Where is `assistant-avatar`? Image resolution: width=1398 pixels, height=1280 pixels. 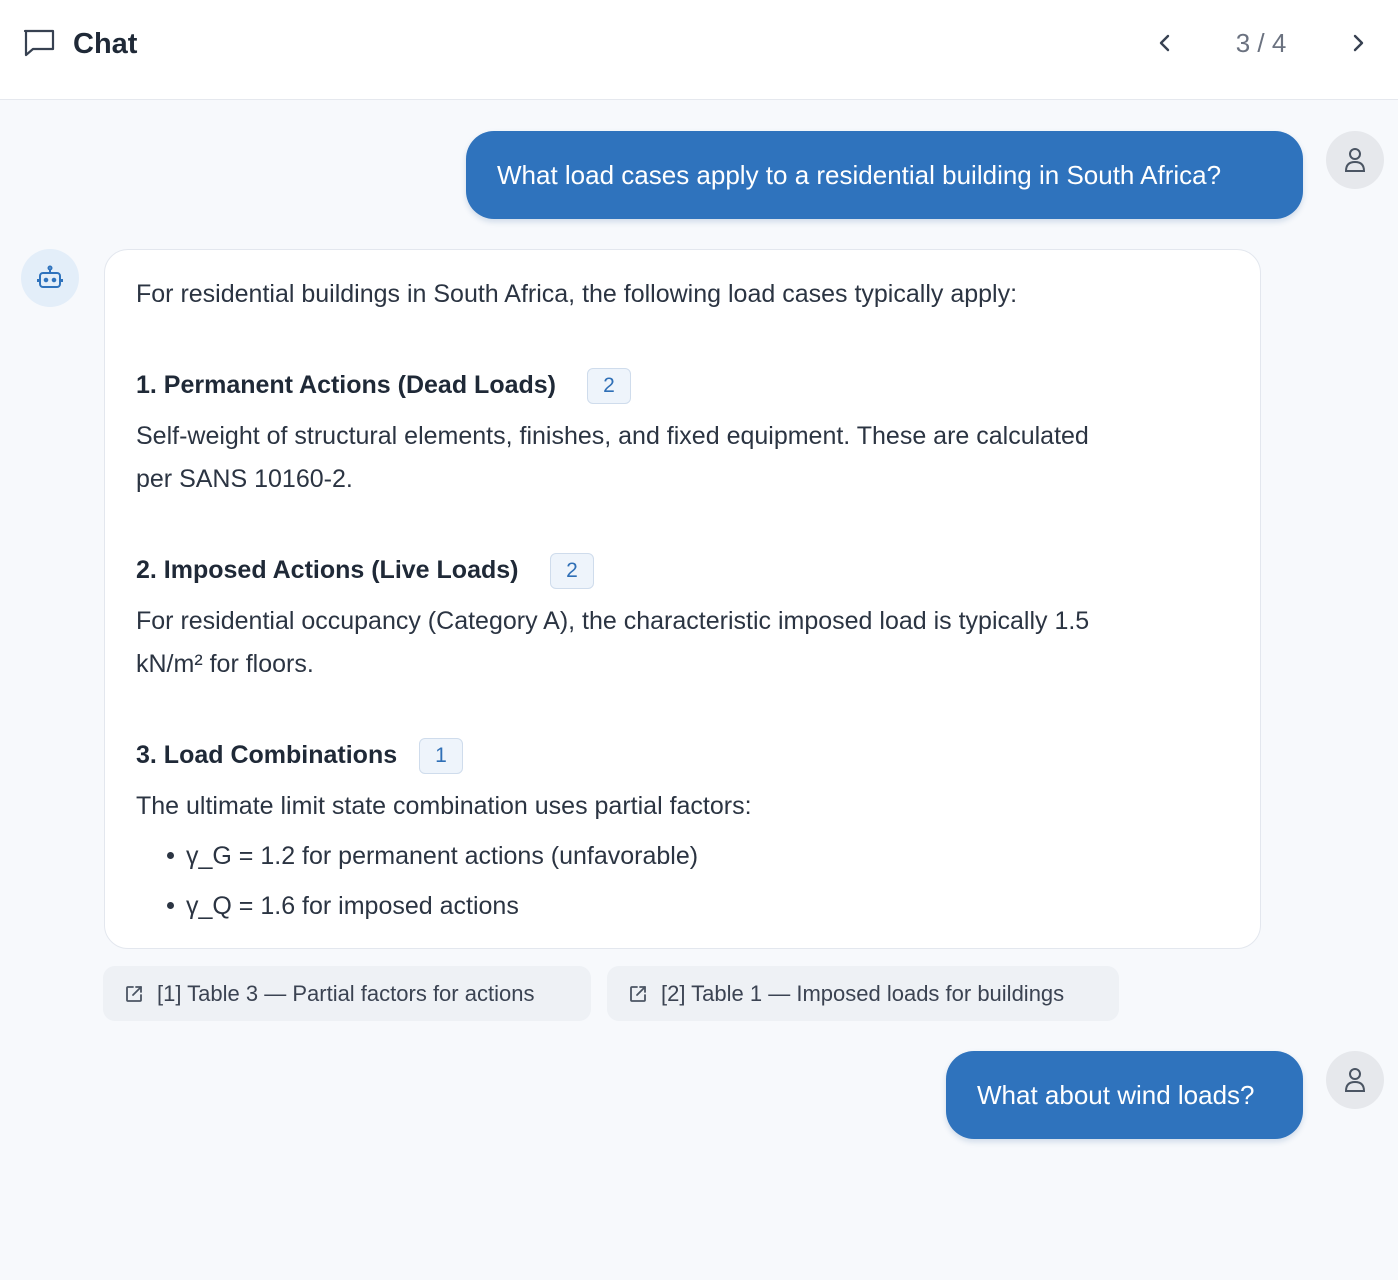
assistant-avatar is located at coordinates (50, 278).